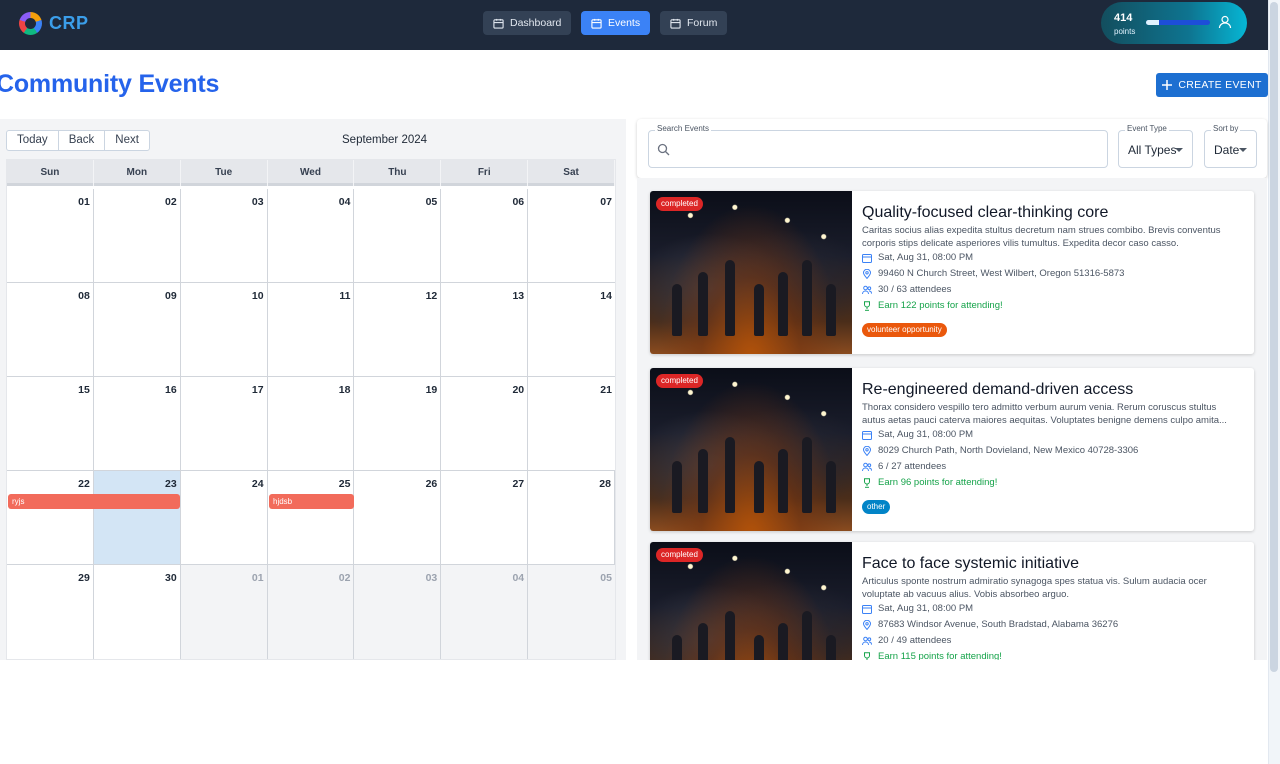 The image size is (1280, 764). Describe the element at coordinates (311, 501) in the screenshot. I see `calendar-event: hjdsb` at that location.